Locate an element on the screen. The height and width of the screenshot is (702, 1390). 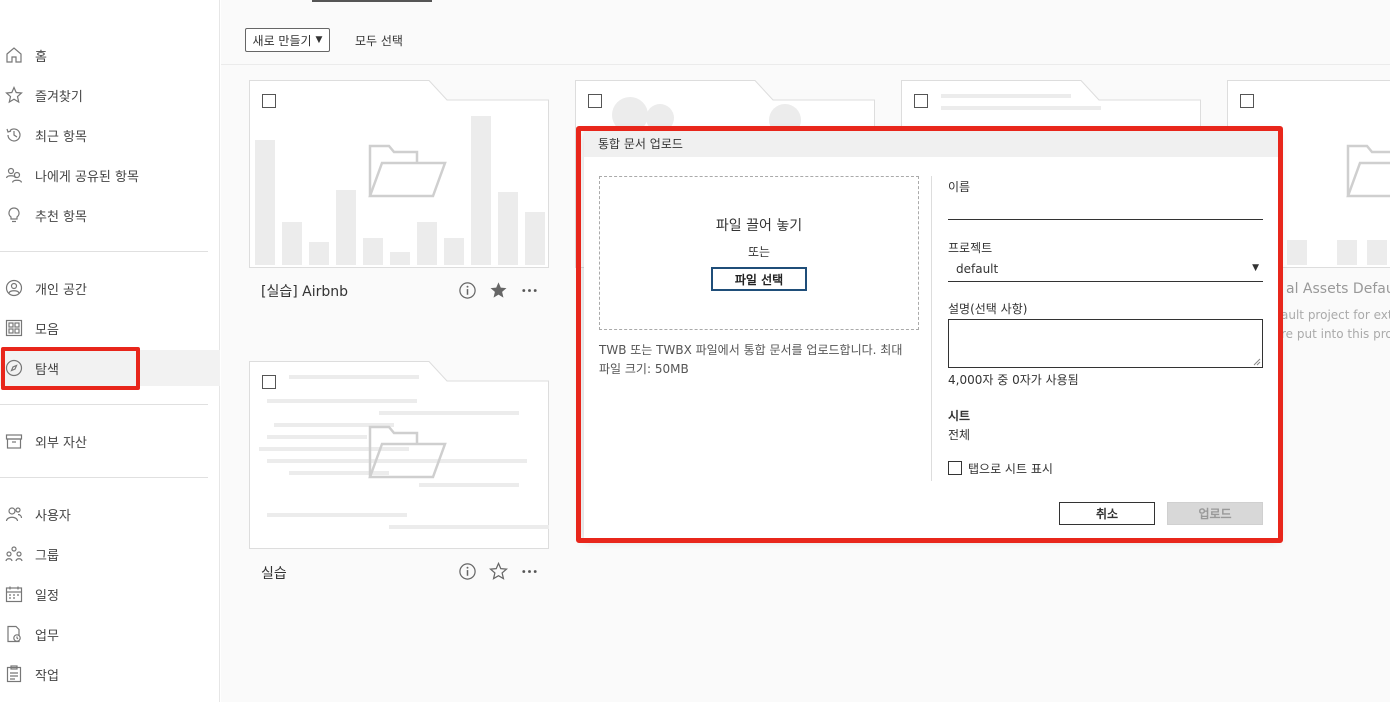
sidebar-item-label: 개인 공간 is located at coordinates (61, 290).